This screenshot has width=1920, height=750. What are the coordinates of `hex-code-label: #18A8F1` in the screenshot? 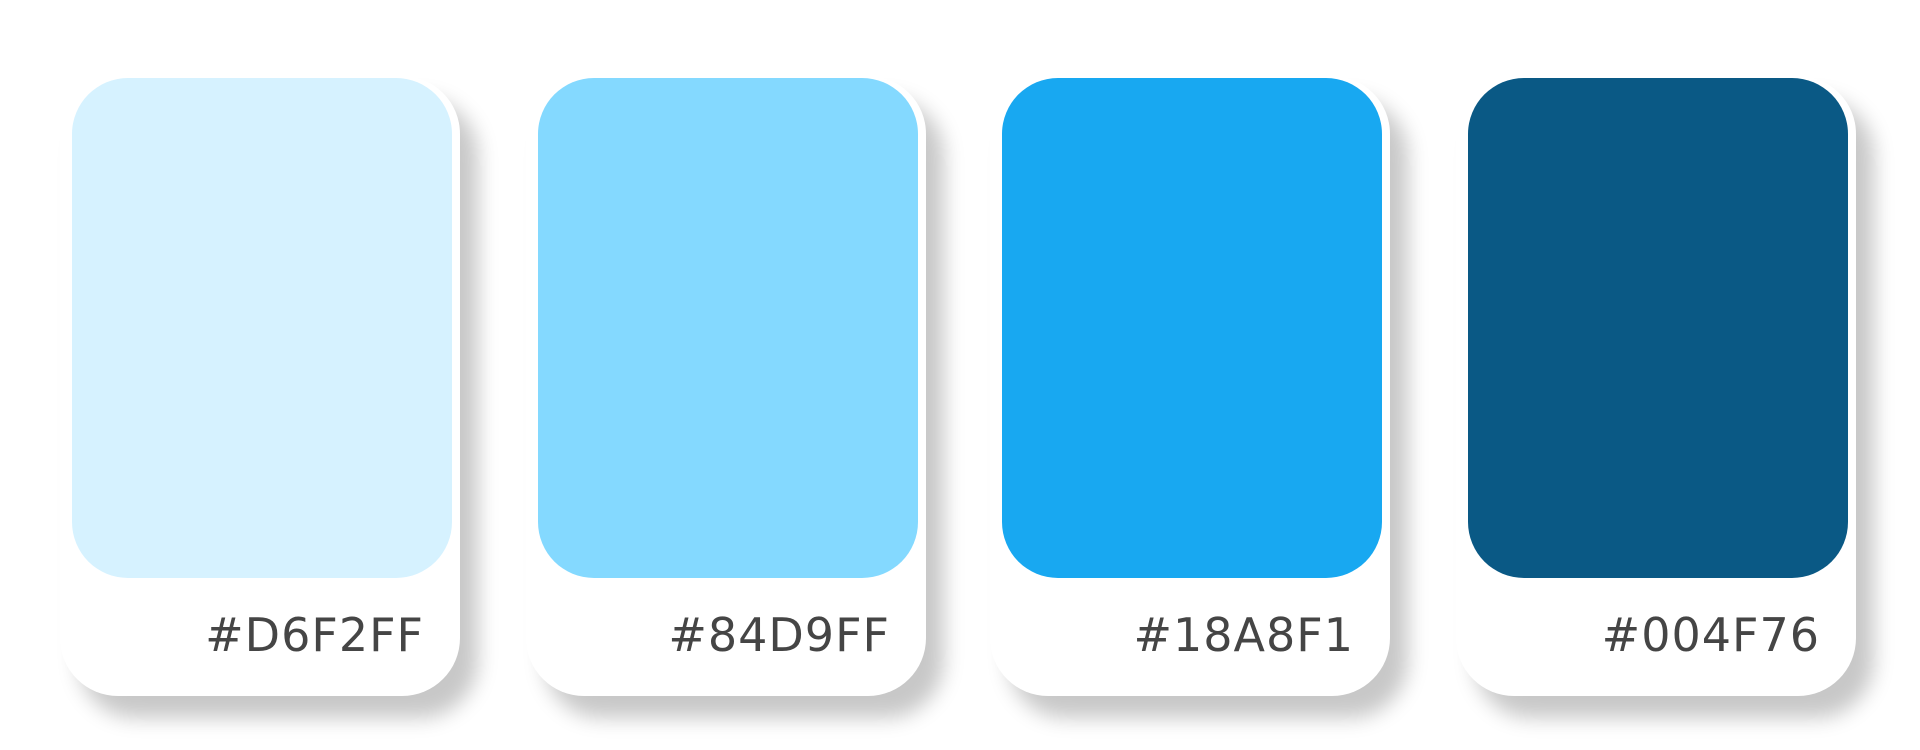 It's located at (1243, 635).